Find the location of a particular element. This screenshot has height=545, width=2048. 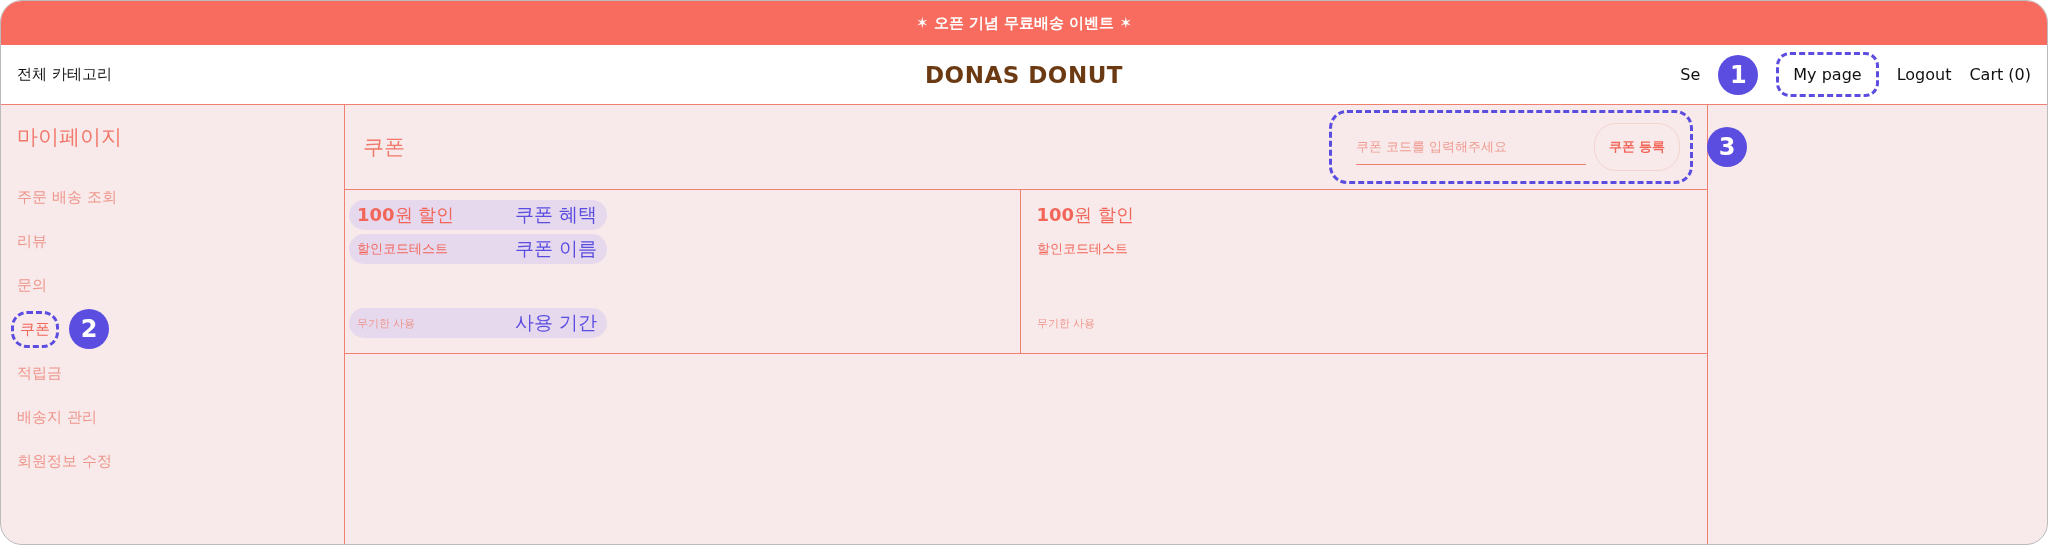

sidebar-item: 회원정보 수정 is located at coordinates (64, 461).